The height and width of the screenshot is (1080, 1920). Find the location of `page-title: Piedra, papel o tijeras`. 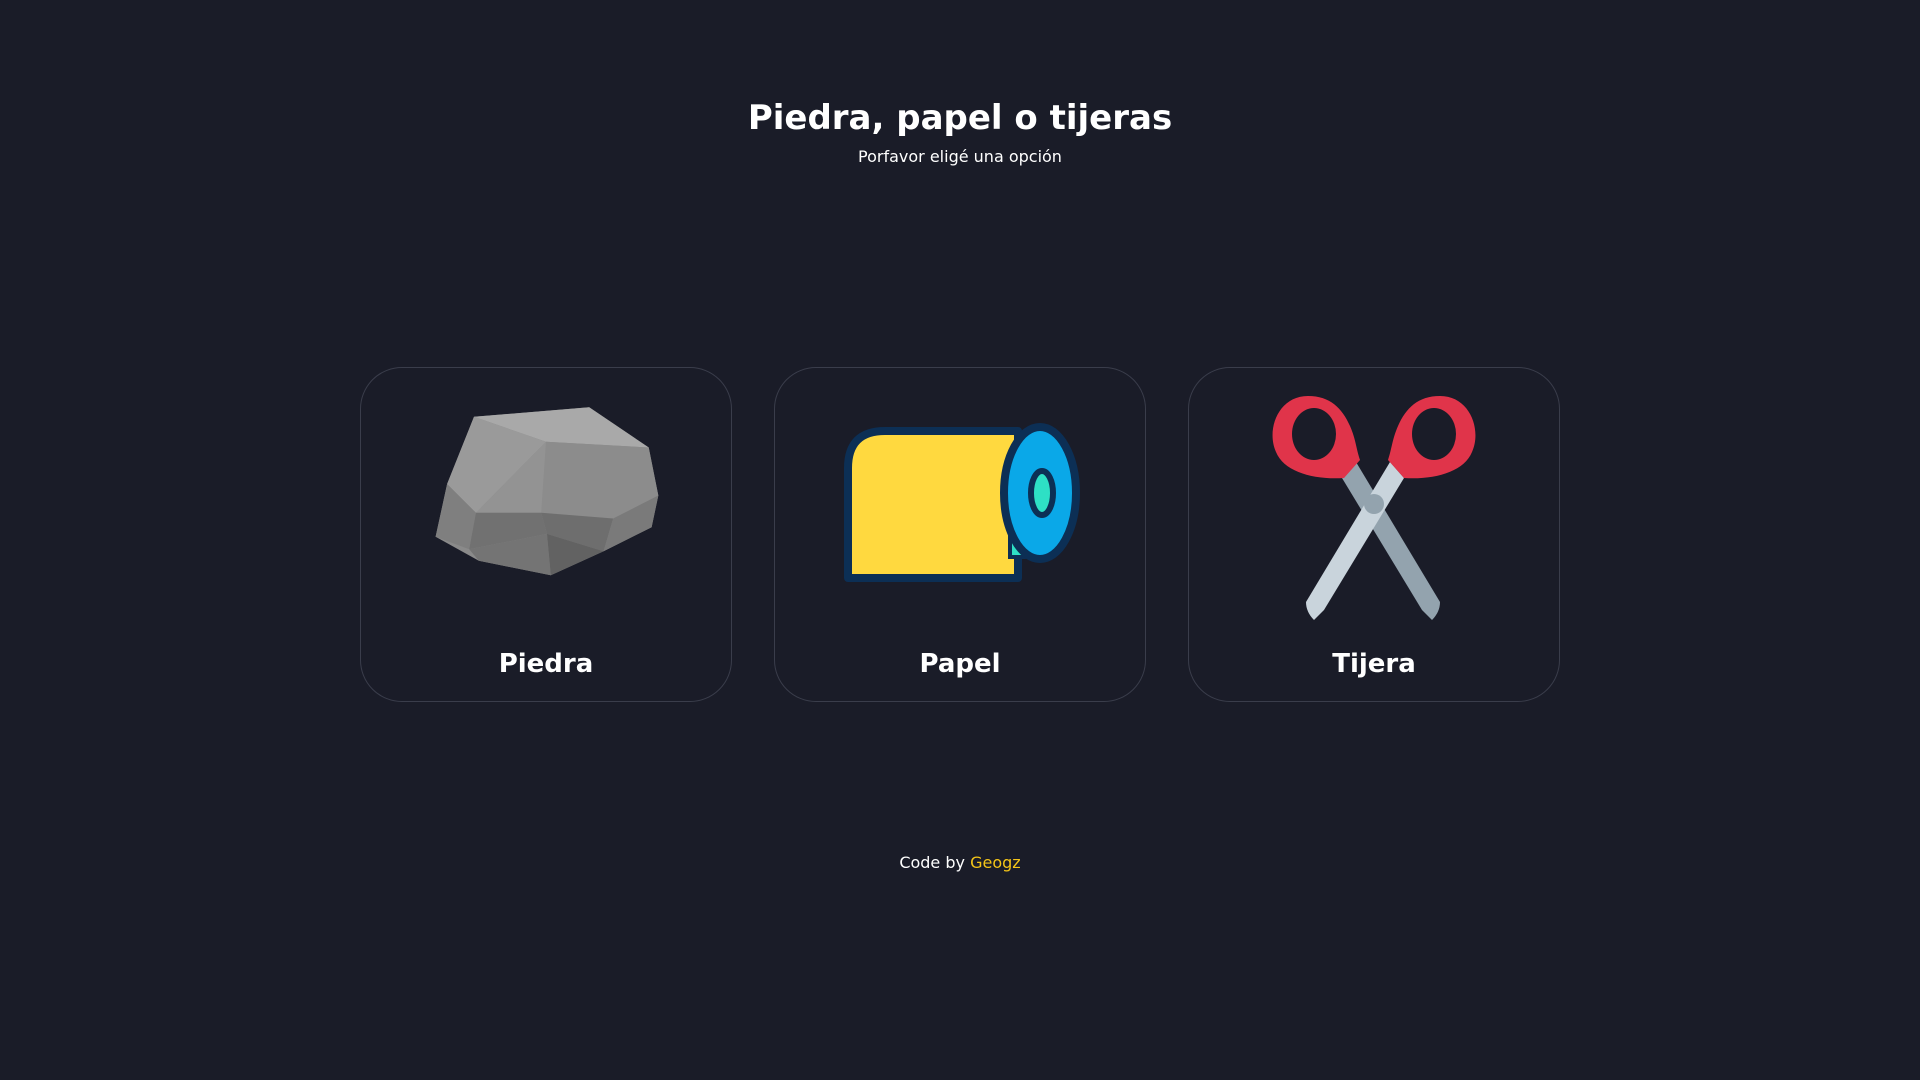

page-title: Piedra, papel o tijeras is located at coordinates (960, 118).